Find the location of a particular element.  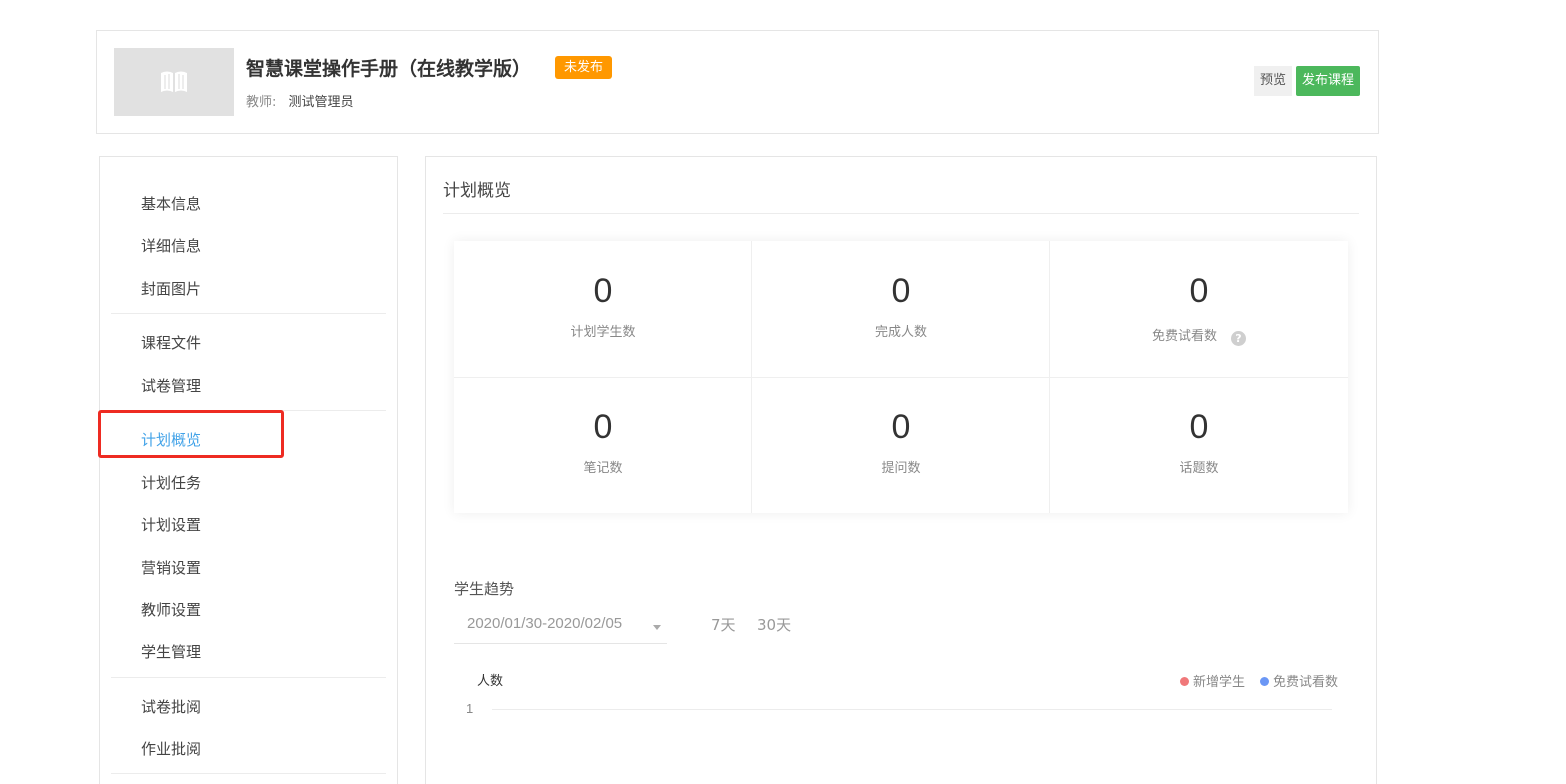

stat-topics: 0 话题数 is located at coordinates (1199, 445).